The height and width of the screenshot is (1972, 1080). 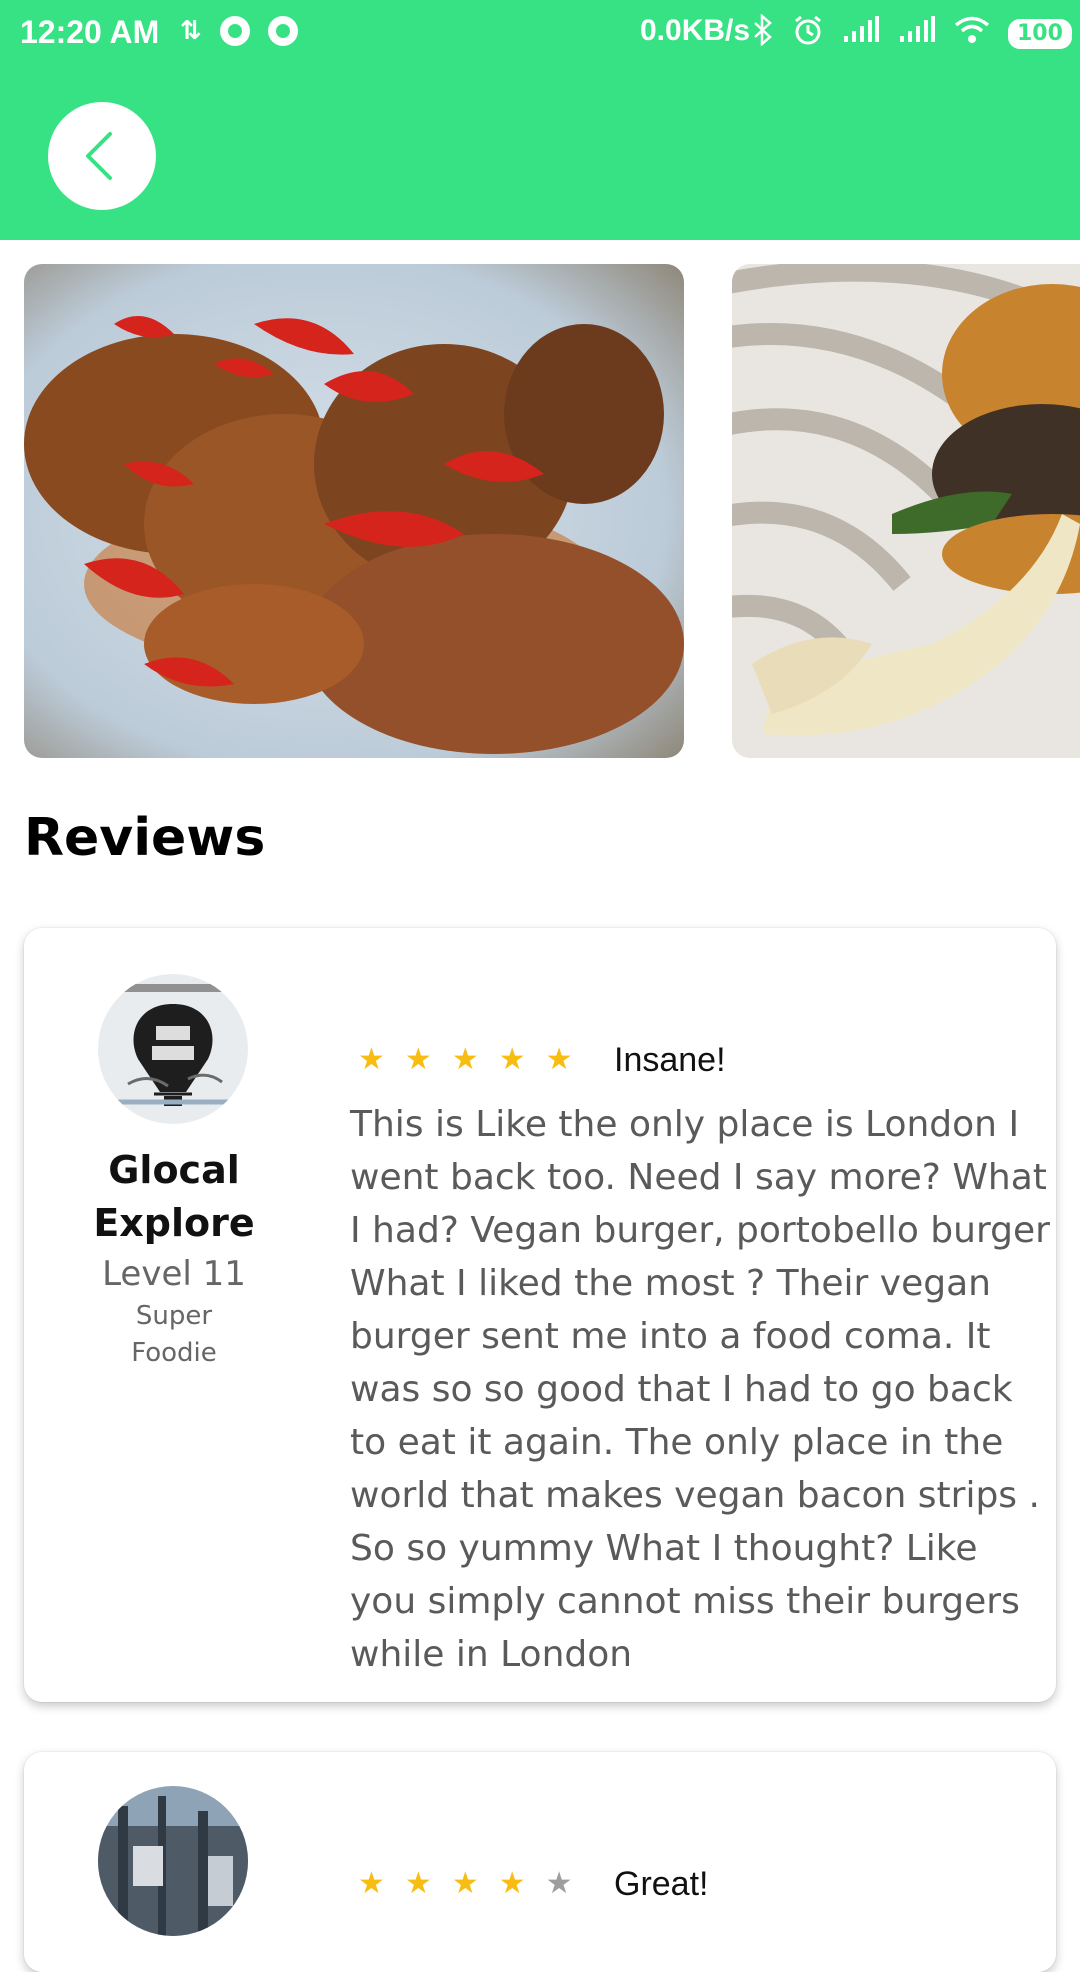 I want to click on alarm-icon, so click(x=808, y=34).